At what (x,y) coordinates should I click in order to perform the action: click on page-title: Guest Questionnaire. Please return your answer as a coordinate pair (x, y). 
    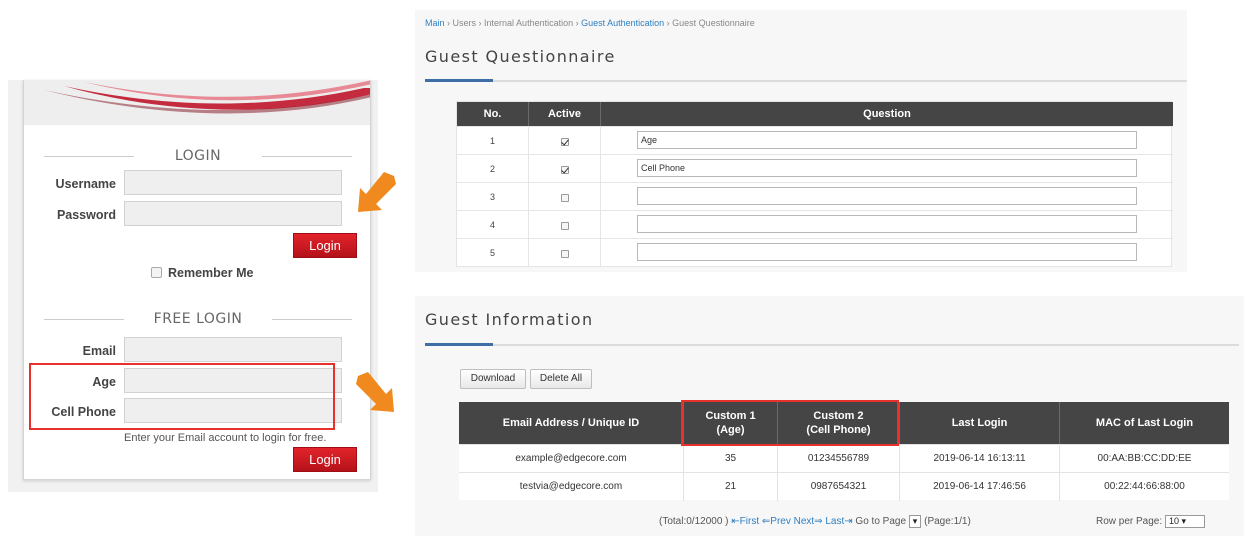
    Looking at the image, I should click on (520, 56).